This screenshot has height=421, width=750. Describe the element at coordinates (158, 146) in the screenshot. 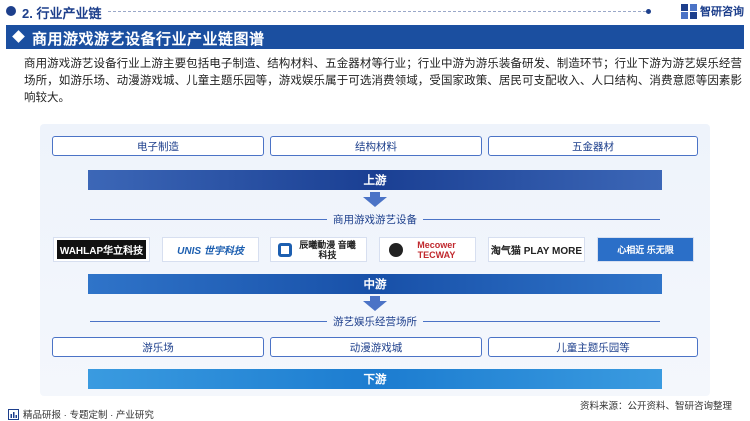

I see `upstream-item-electronics: 电子制造` at that location.